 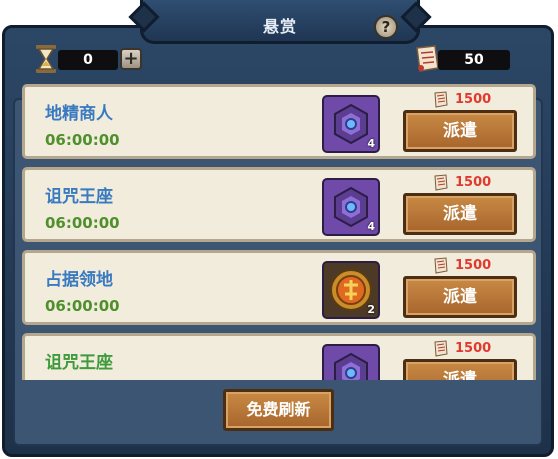 I want to click on reward-slot, so click(x=351, y=362).